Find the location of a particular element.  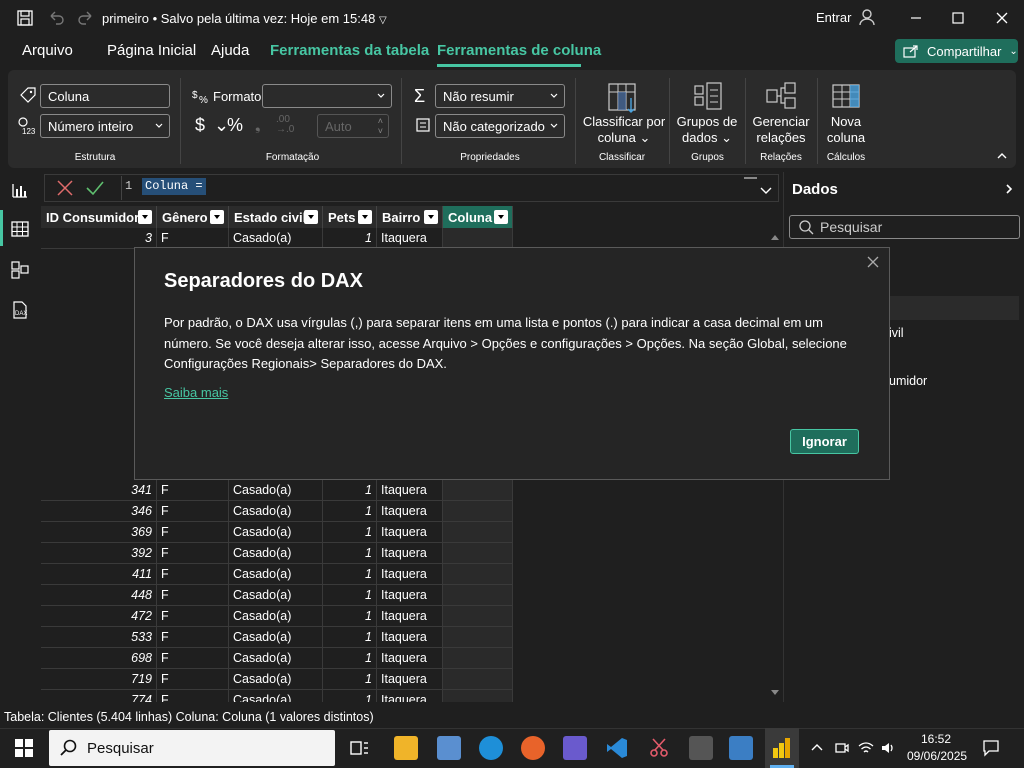

header-genero: Gênero is located at coordinates (193, 217).